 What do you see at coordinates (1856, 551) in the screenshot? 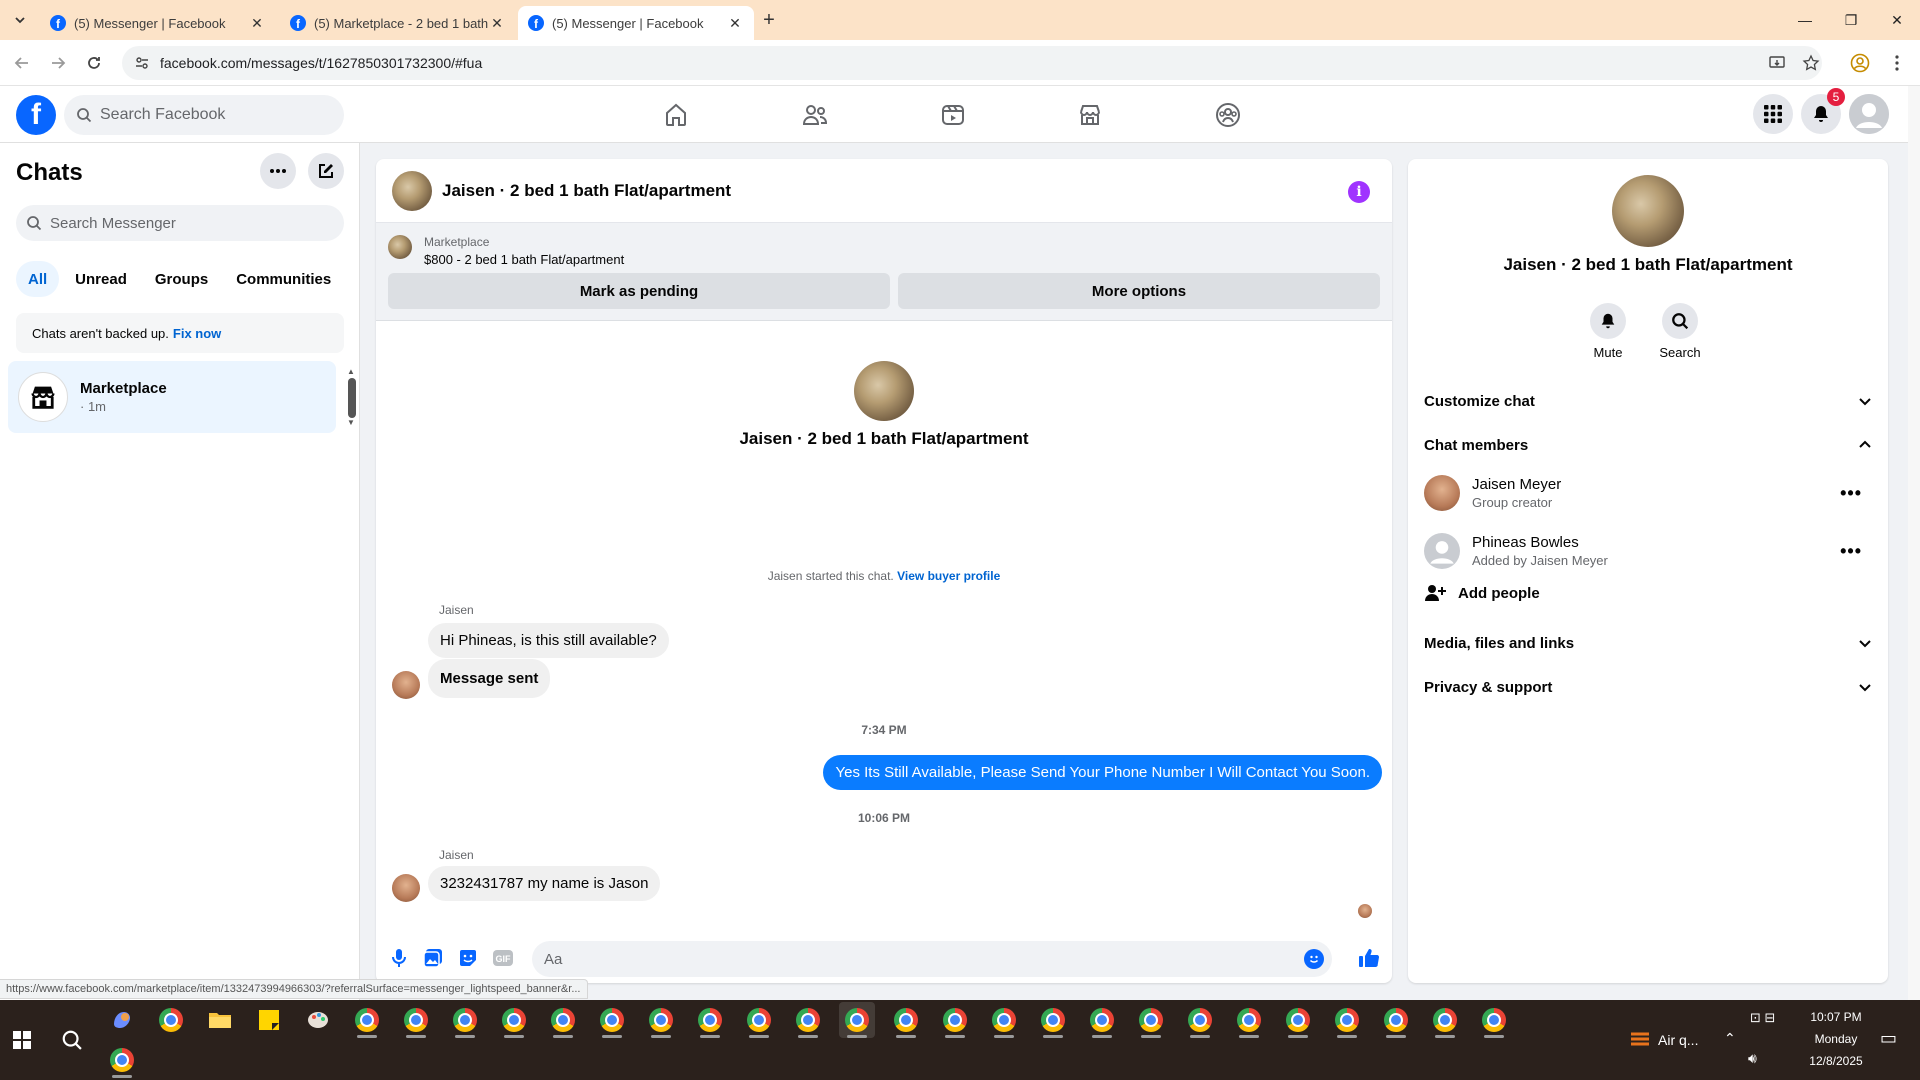
I see `member-options-icon: •••` at bounding box center [1856, 551].